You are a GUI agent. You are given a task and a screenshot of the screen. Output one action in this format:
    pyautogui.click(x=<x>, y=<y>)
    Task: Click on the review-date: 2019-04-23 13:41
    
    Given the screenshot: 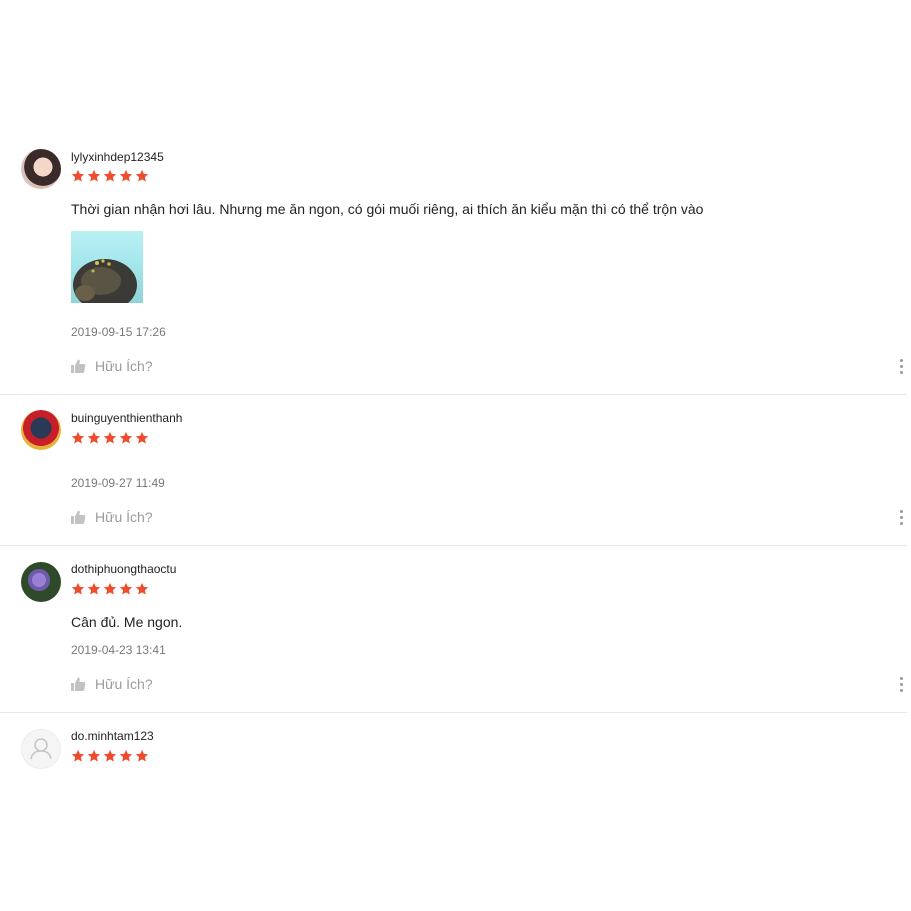 What is the action you would take?
    pyautogui.click(x=118, y=650)
    